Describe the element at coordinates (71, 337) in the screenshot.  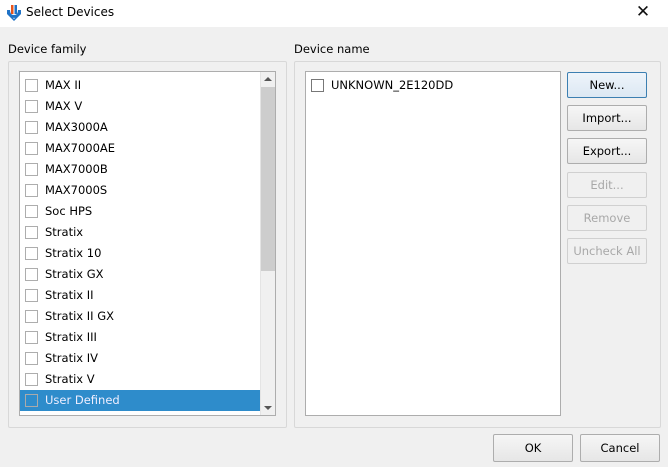
I see `device-family-label: Stratix III` at that location.